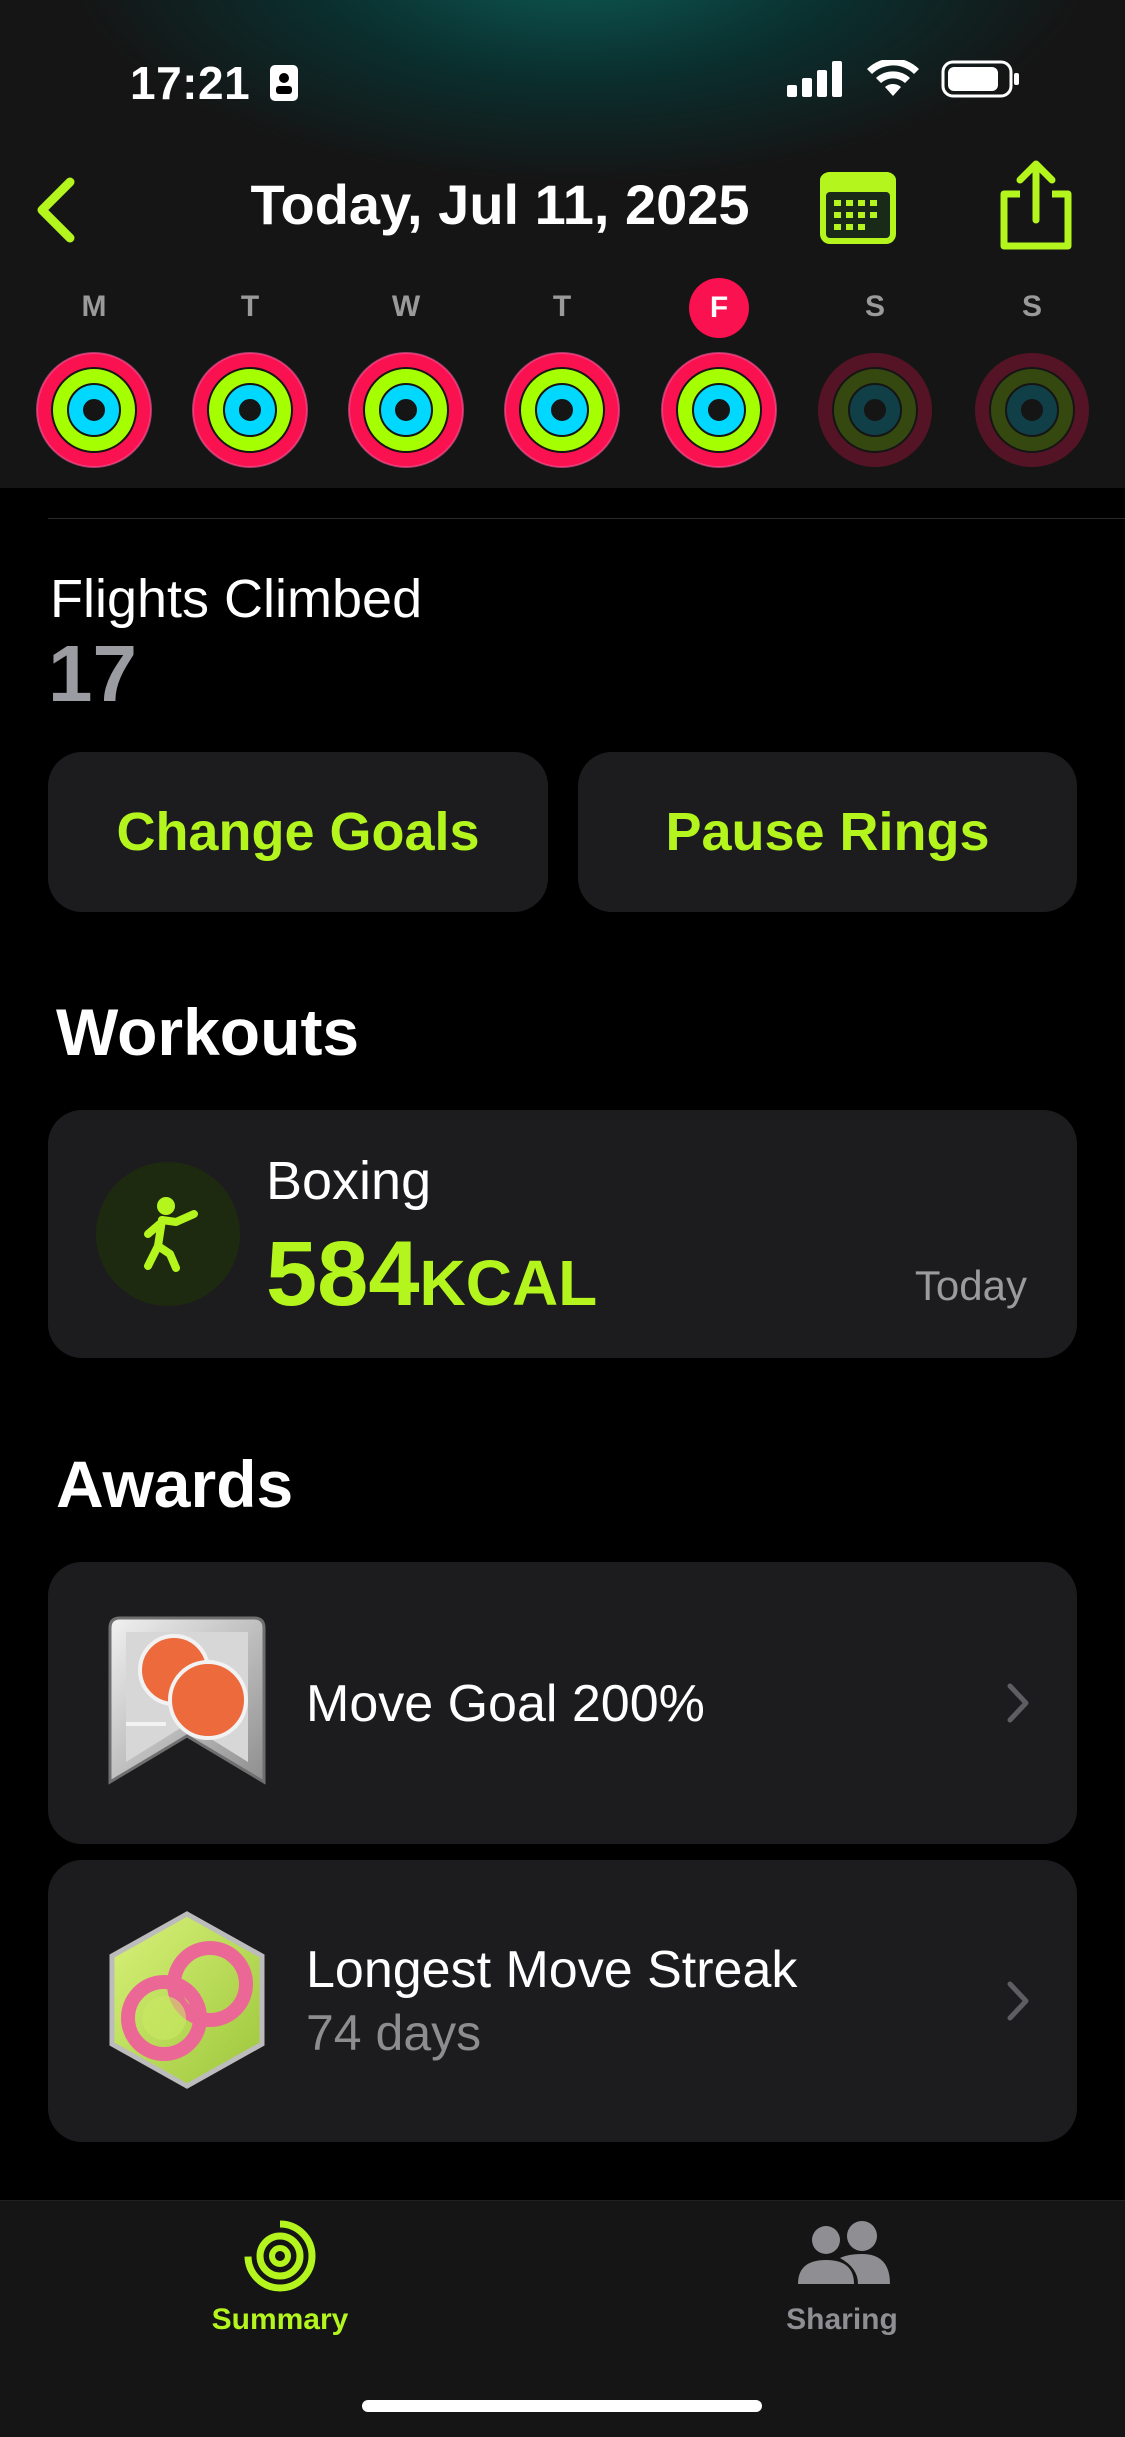 This screenshot has width=1125, height=2437. What do you see at coordinates (214, 83) in the screenshot?
I see `status-time: 17:21` at bounding box center [214, 83].